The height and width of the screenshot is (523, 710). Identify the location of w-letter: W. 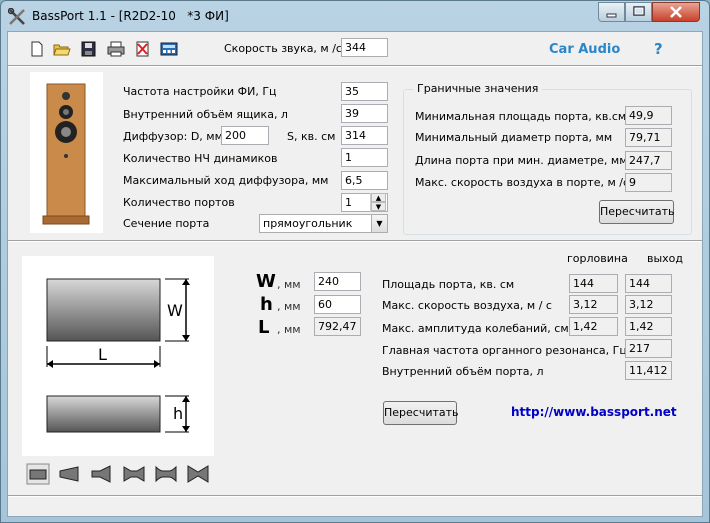
(266, 281).